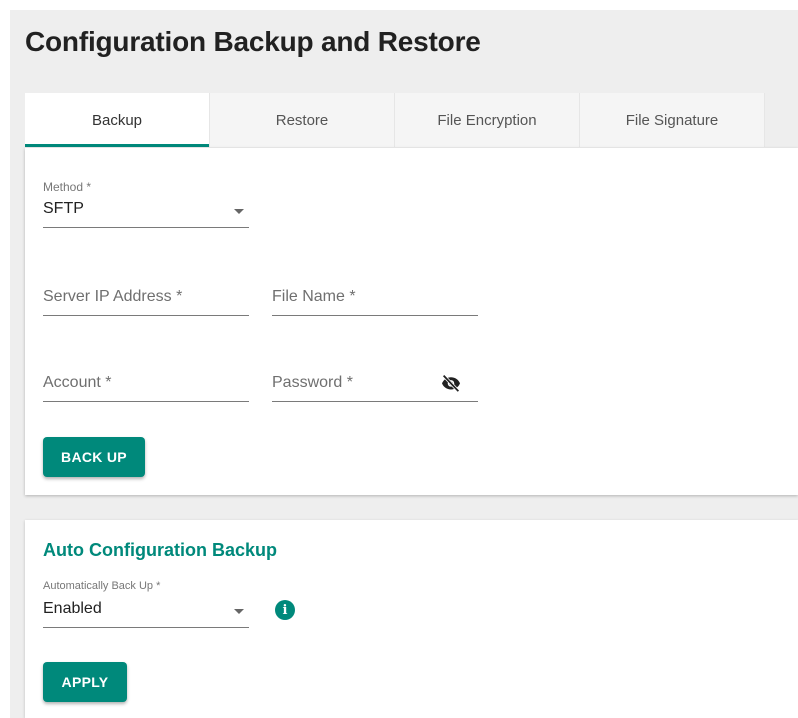 The width and height of the screenshot is (798, 718). I want to click on server-ip-input: Server IP Address *, so click(146, 297).